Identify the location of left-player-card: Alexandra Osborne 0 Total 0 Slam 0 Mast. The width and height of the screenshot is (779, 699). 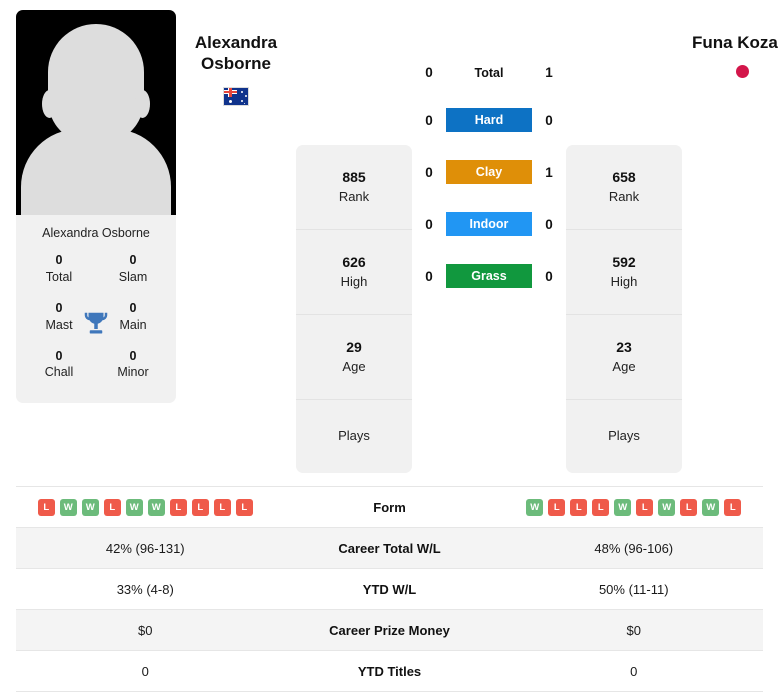
(96, 207).